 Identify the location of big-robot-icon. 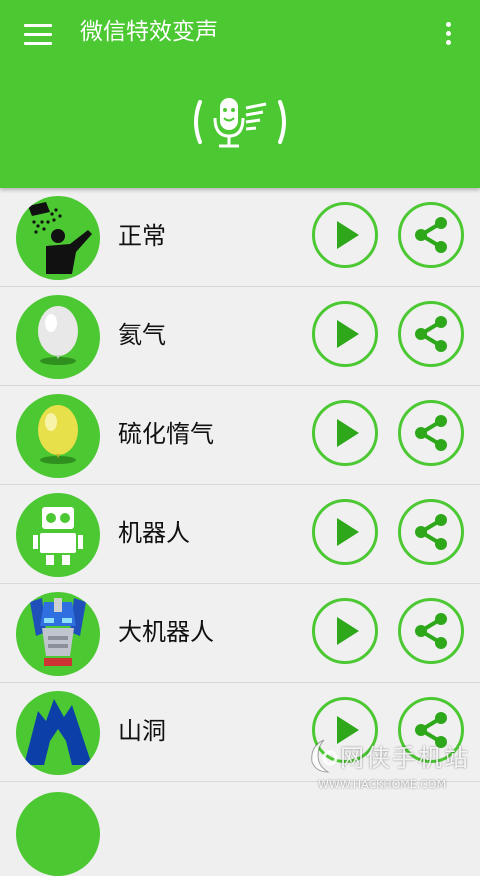
(58, 632).